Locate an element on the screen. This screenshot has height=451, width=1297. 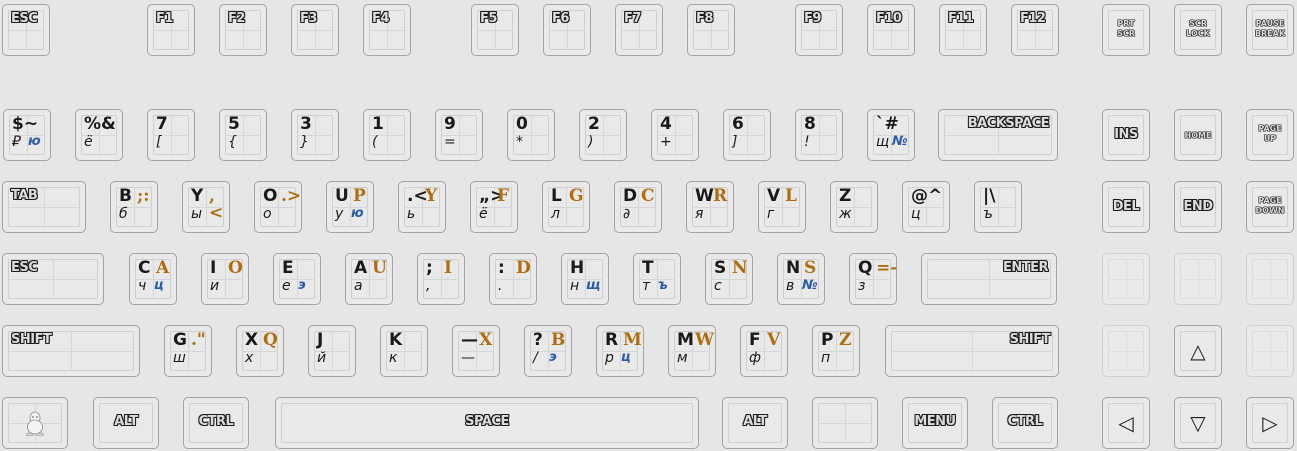
key-char: SNс is located at coordinates (729, 279).